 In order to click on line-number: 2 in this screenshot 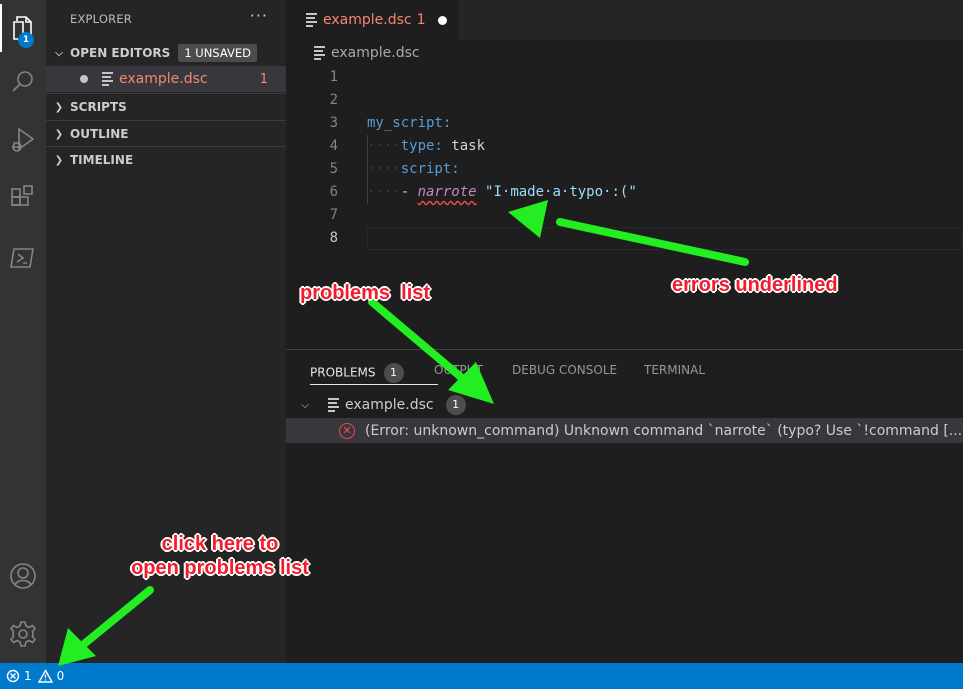, I will do `click(333, 100)`.